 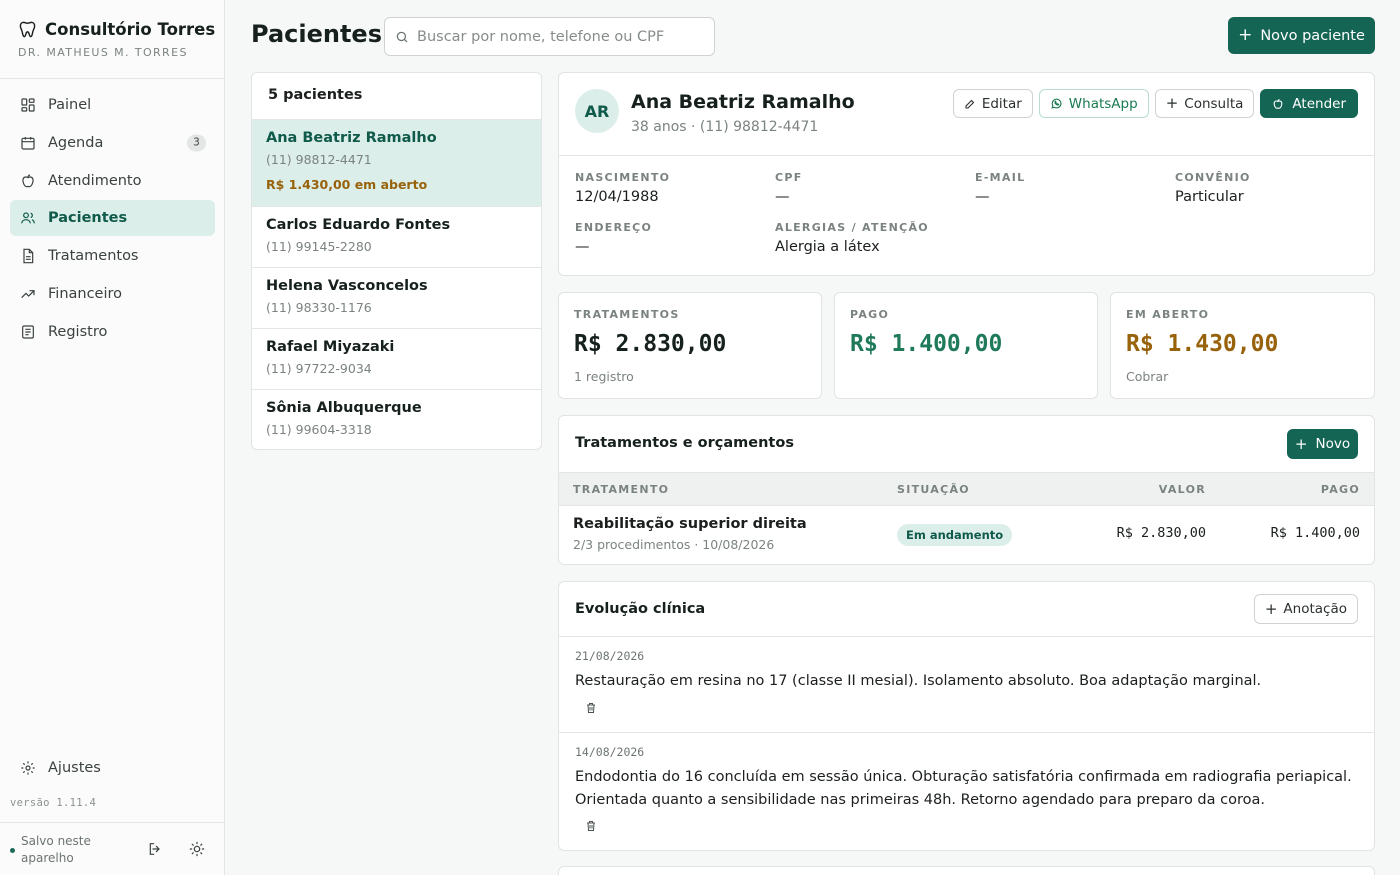 I want to click on profile-divider, so click(x=966, y=155).